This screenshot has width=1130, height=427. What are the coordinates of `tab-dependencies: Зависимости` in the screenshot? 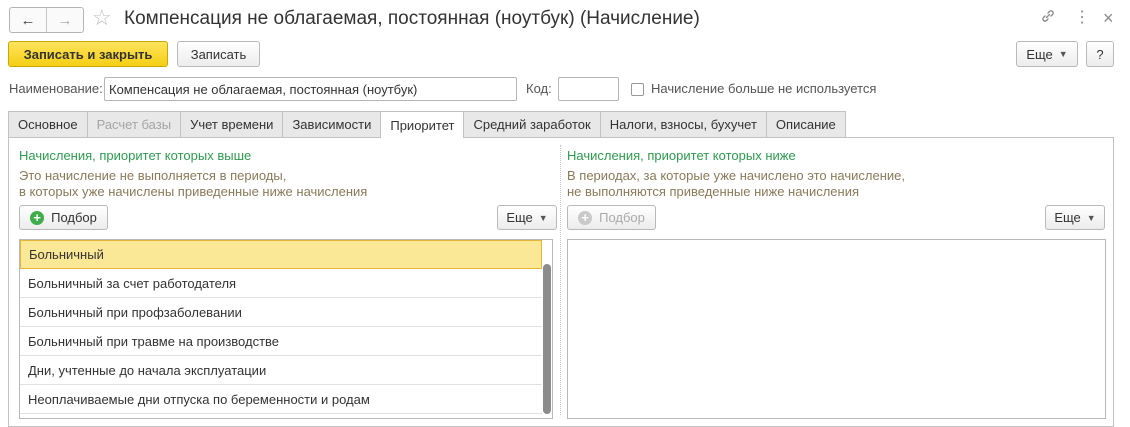 It's located at (332, 124).